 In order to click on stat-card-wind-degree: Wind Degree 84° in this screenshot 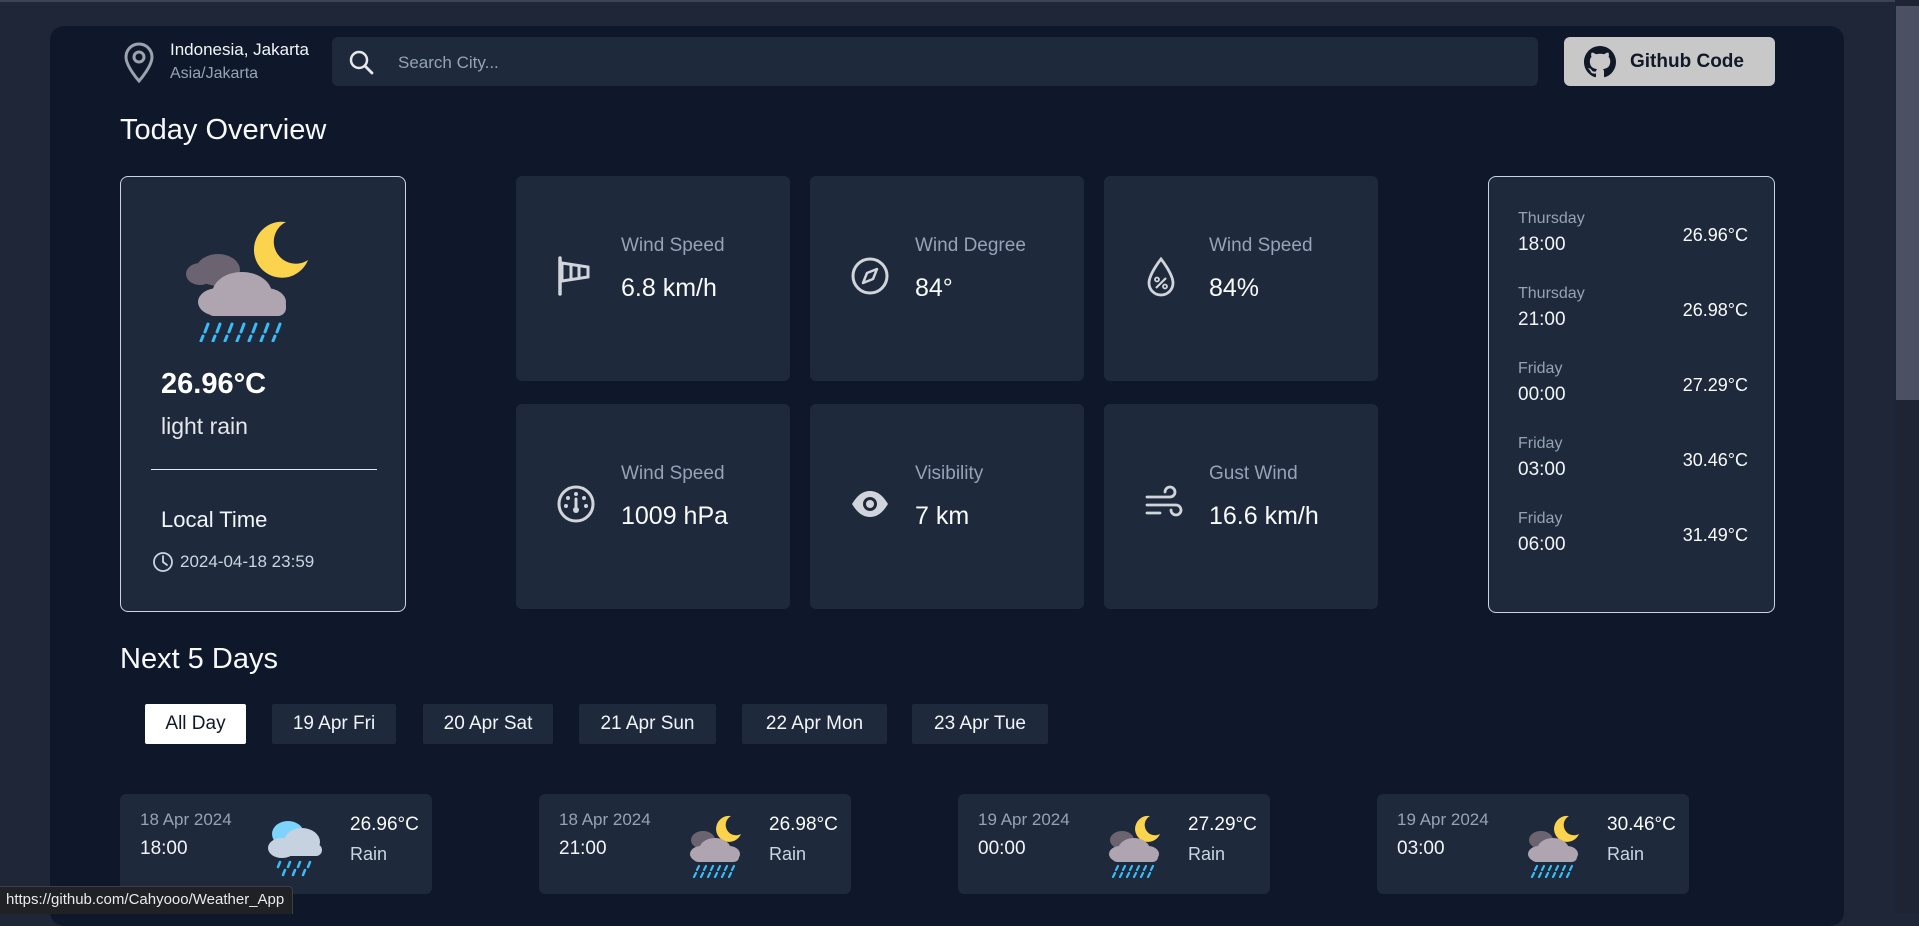, I will do `click(947, 278)`.